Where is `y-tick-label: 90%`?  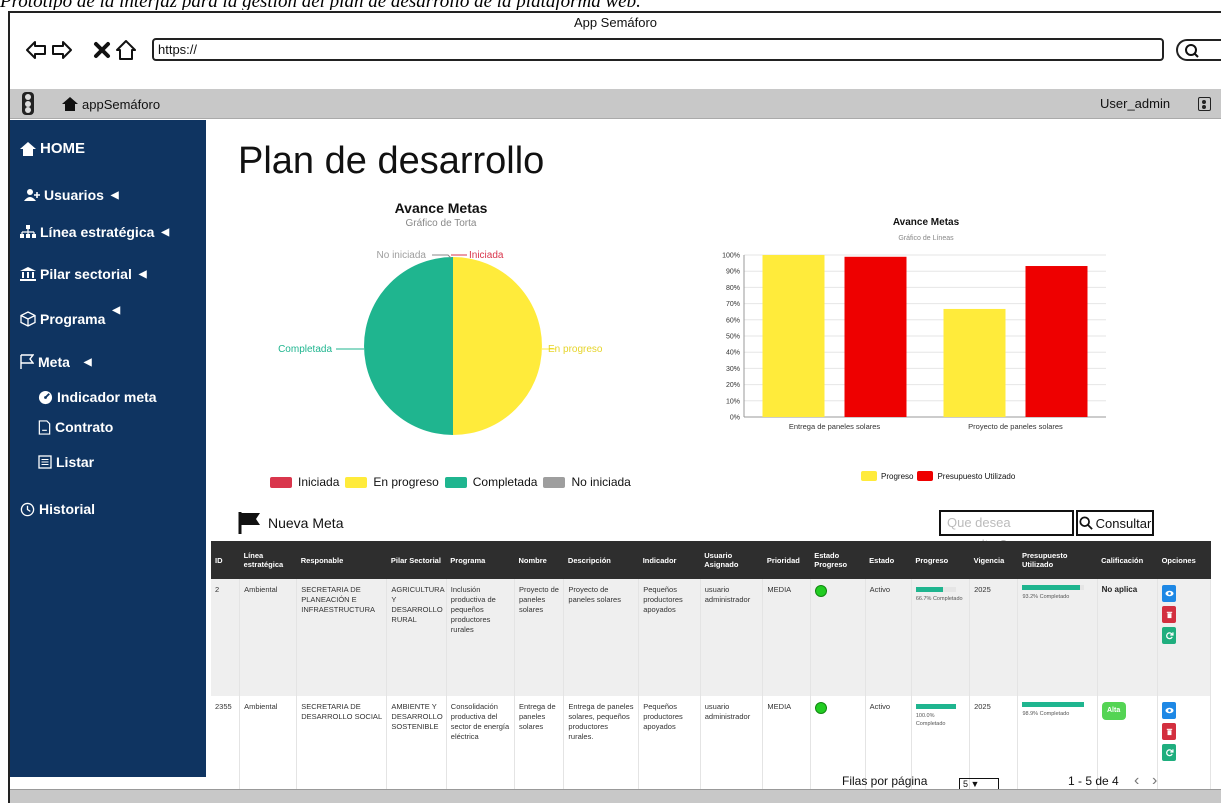
y-tick-label: 90% is located at coordinates (733, 272).